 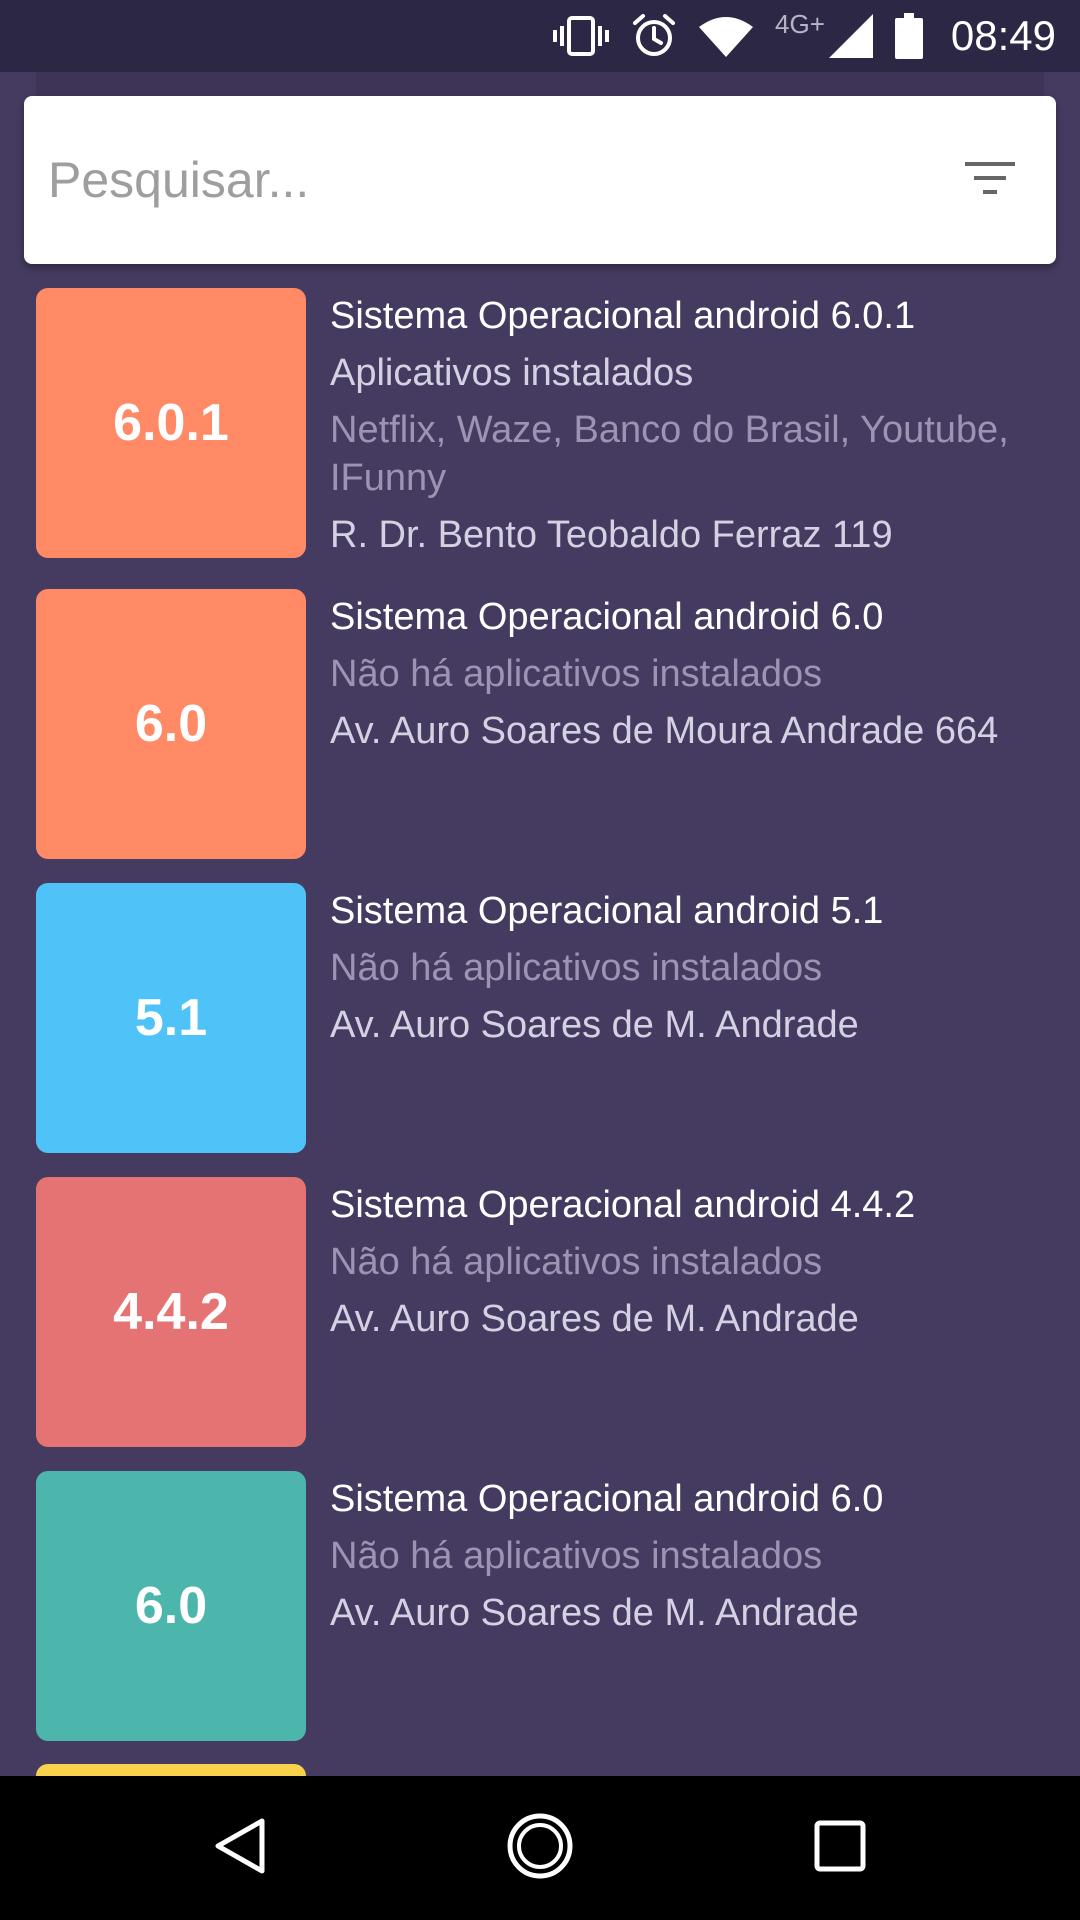 I want to click on recents-icon, so click(x=840, y=1848).